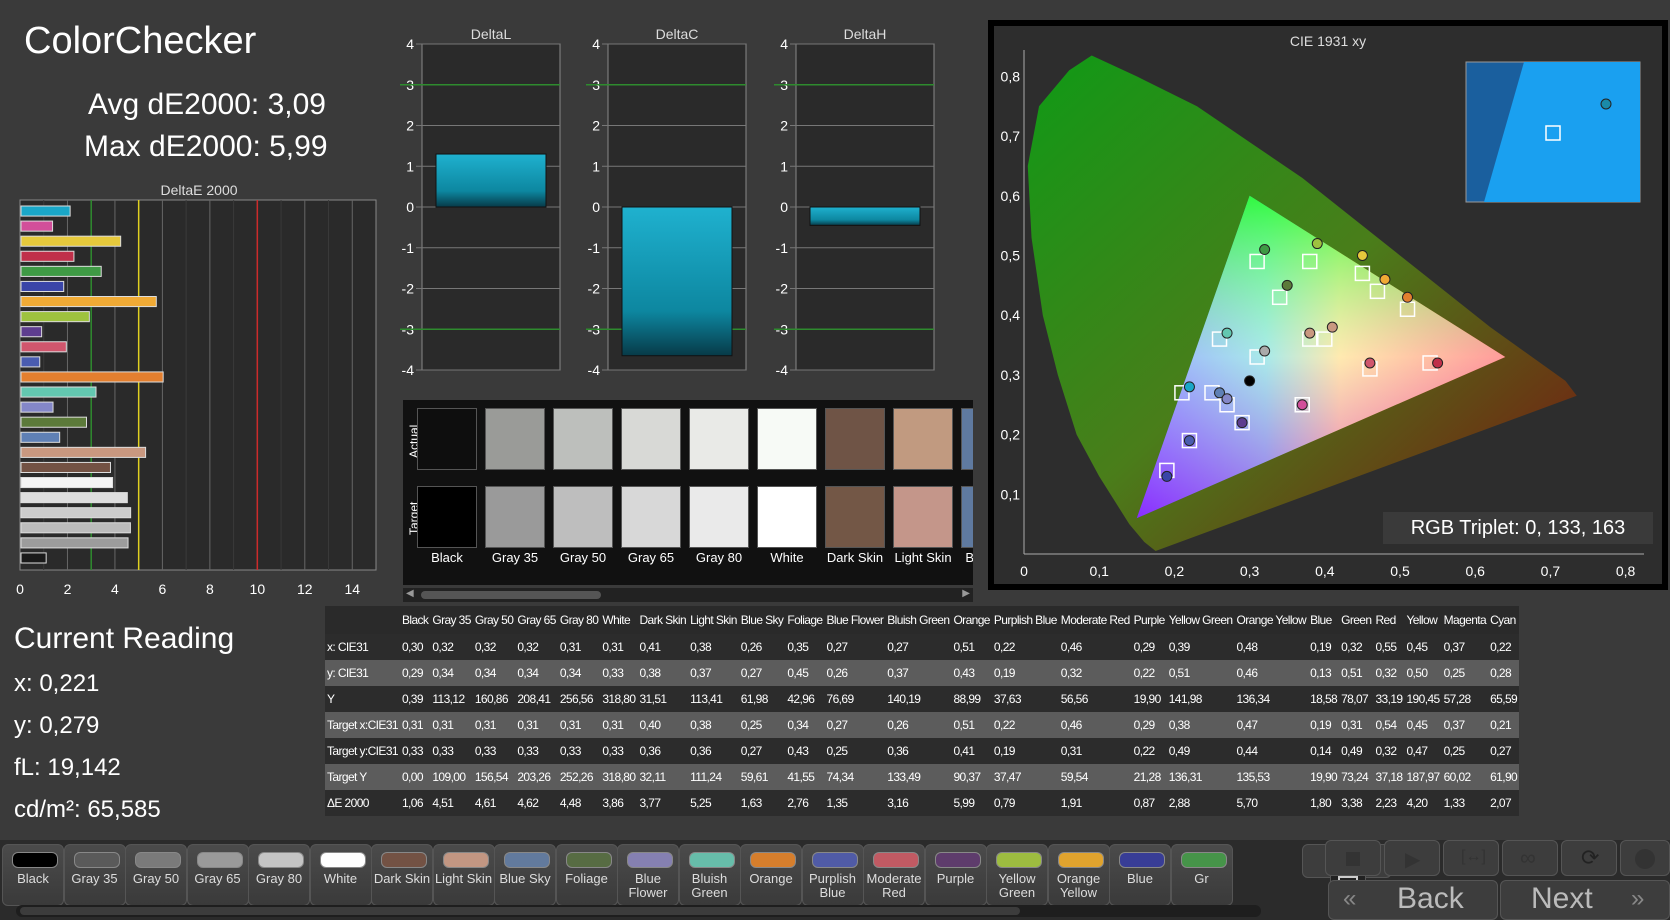  What do you see at coordinates (663, 751) in the screenshot?
I see `table-cell: 0,36` at bounding box center [663, 751].